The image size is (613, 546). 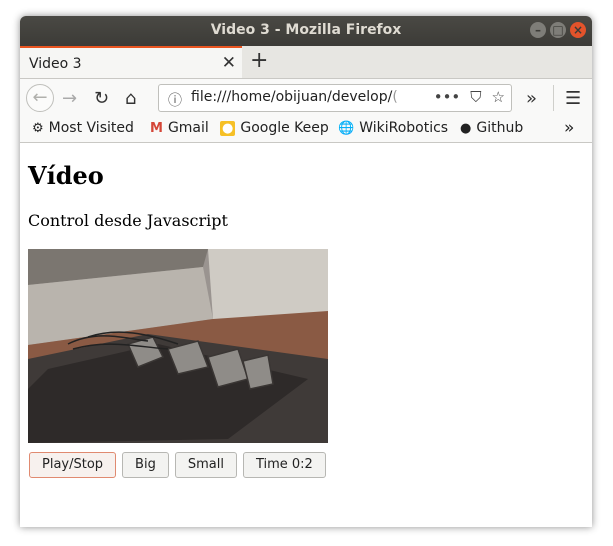 I want to click on big-button: Big, so click(x=145, y=465).